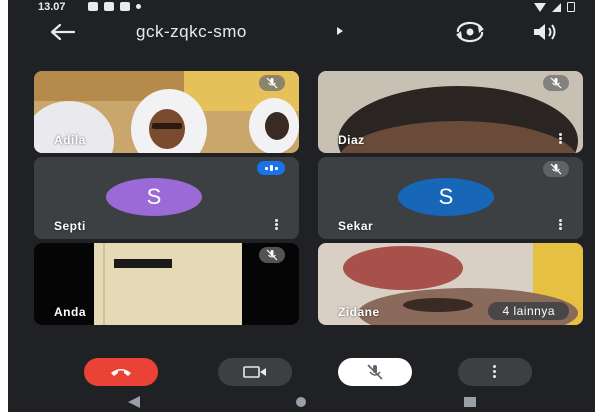 The width and height of the screenshot is (603, 412). What do you see at coordinates (340, 31) in the screenshot?
I see `chevron-right-icon` at bounding box center [340, 31].